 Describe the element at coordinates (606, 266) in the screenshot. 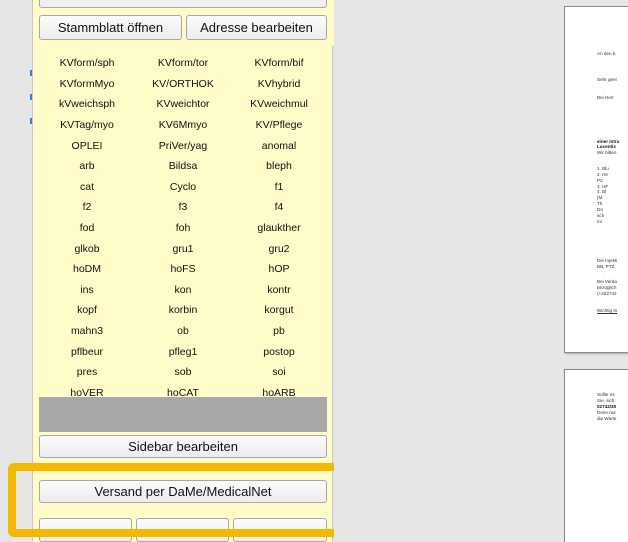

I see `document-text-line: BB, PTZ,` at that location.